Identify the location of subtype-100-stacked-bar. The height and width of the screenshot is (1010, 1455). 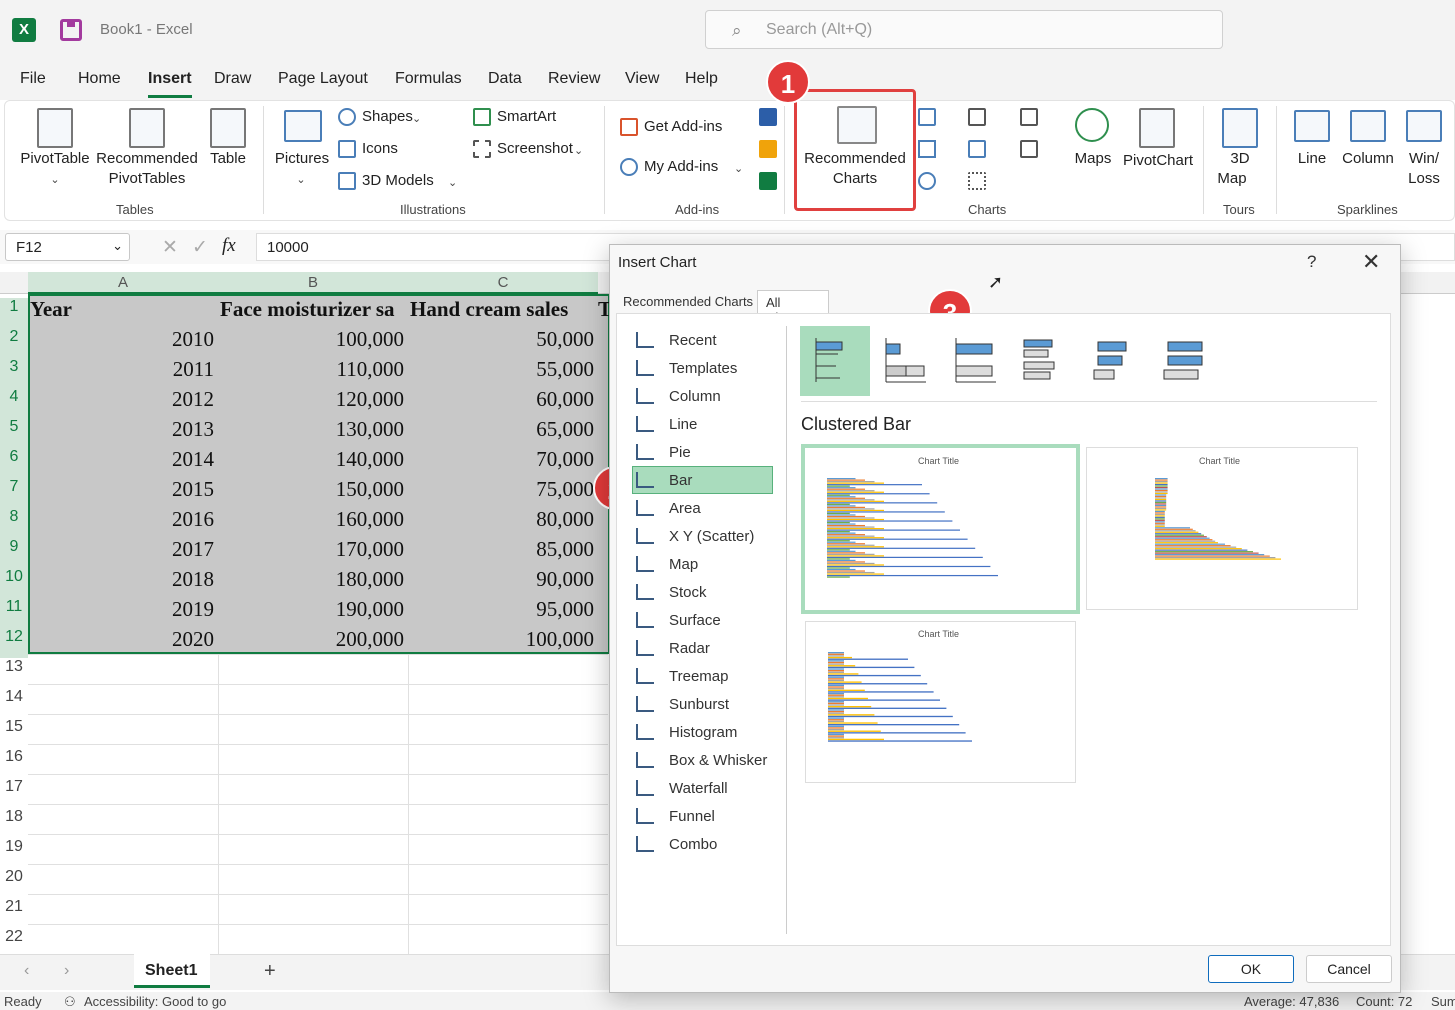
(975, 361).